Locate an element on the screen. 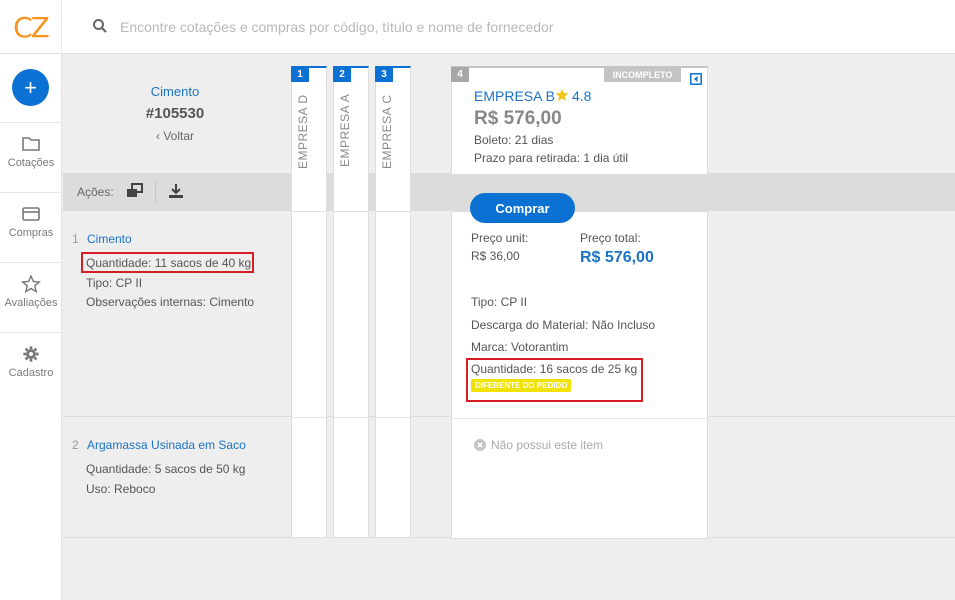  new-quote-button: + is located at coordinates (30, 87).